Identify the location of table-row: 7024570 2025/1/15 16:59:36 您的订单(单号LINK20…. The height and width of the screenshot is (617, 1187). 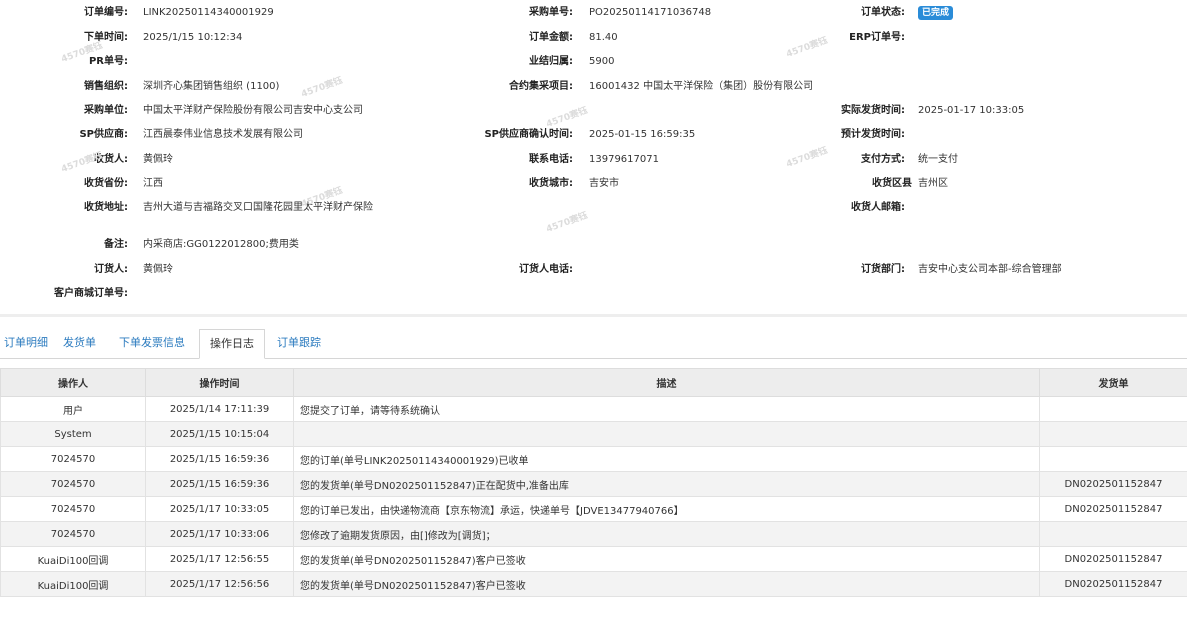
(593, 459).